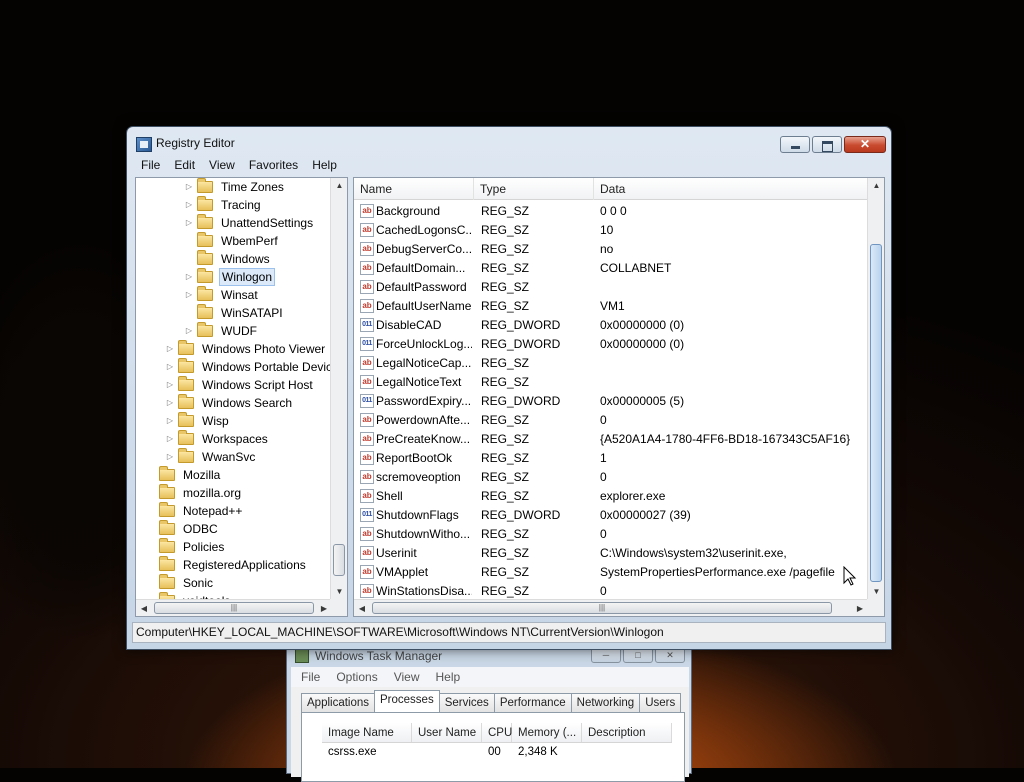 This screenshot has height=782, width=1024. I want to click on menu-file: File, so click(150, 165).